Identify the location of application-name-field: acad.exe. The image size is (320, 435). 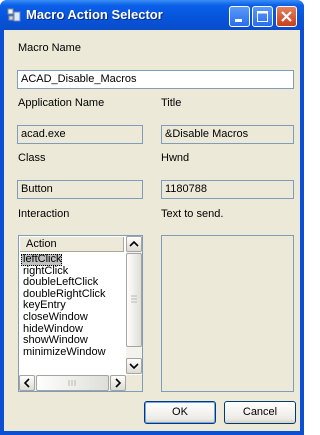
(80, 134).